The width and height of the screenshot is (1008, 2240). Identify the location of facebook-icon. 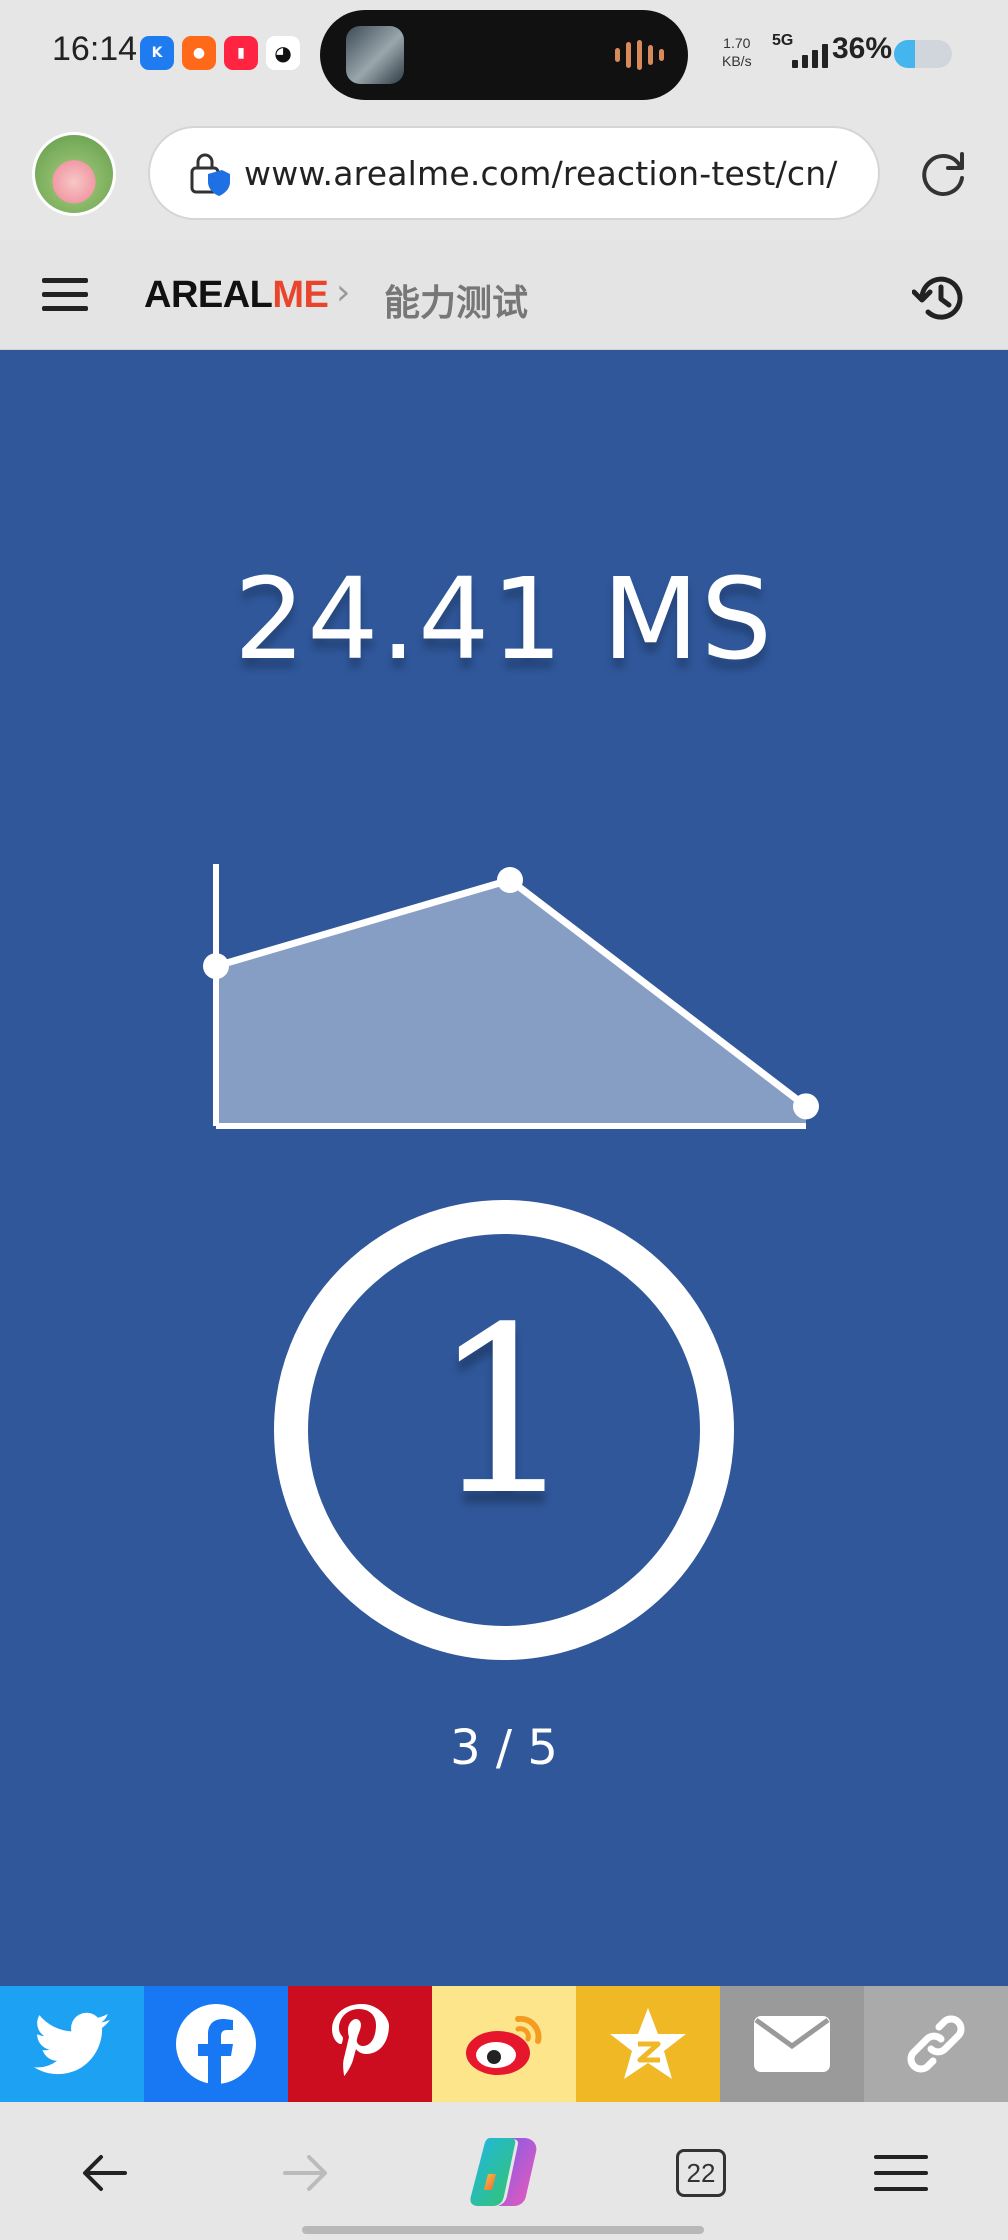
(216, 2045).